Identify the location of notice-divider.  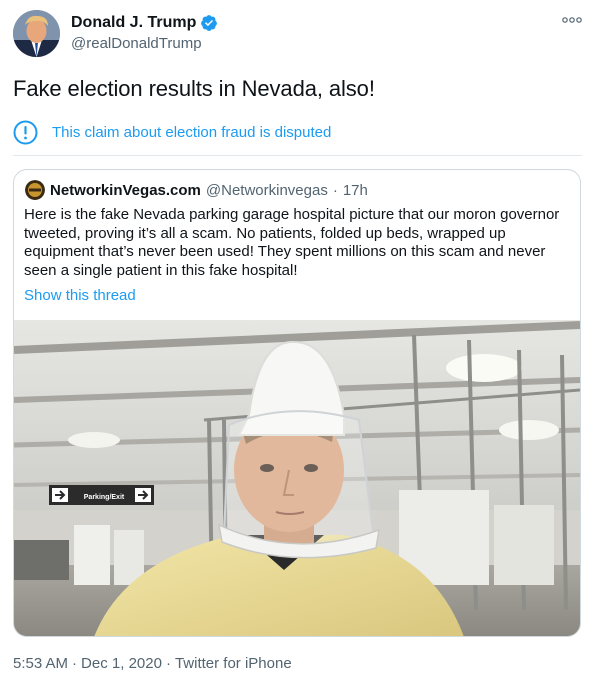
(297, 155).